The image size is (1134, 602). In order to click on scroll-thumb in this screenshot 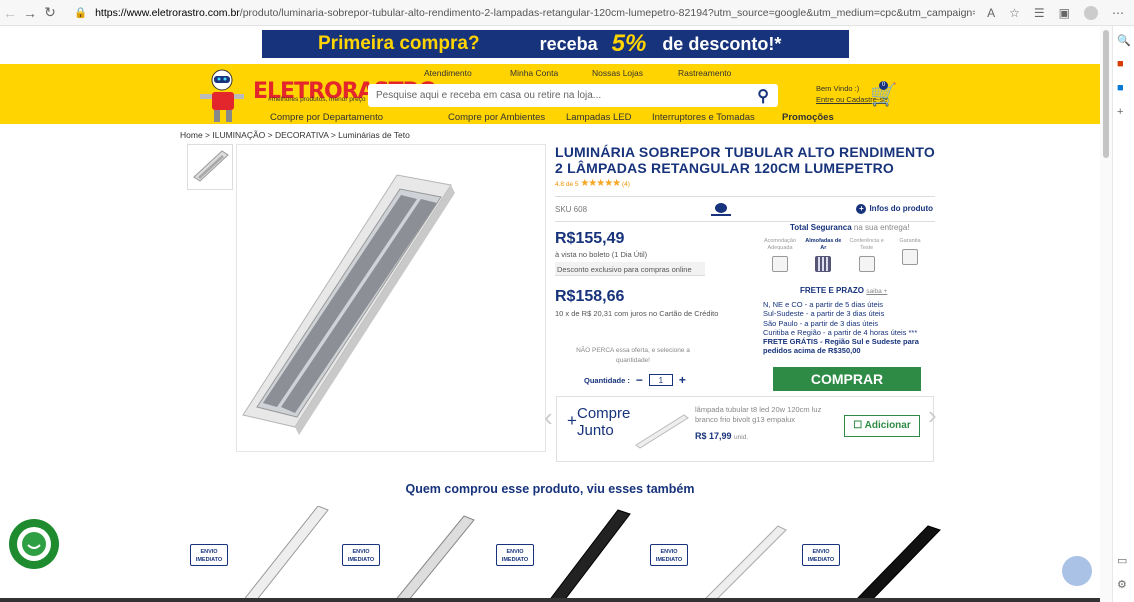, I will do `click(1106, 94)`.